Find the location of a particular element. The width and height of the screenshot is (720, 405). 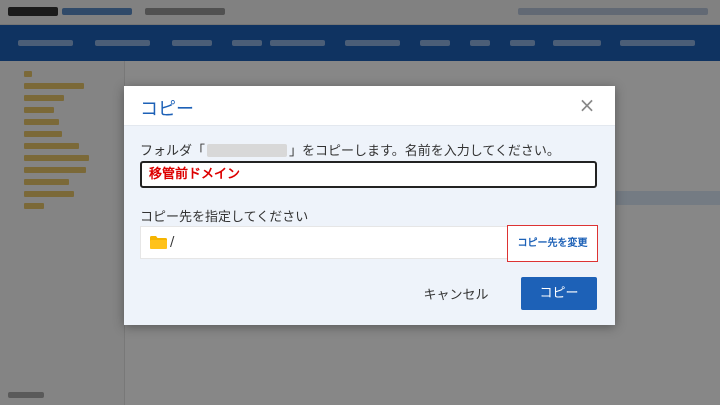

prompt-suffix: 」をコピーします。名前を入力してください。 is located at coordinates (424, 151).